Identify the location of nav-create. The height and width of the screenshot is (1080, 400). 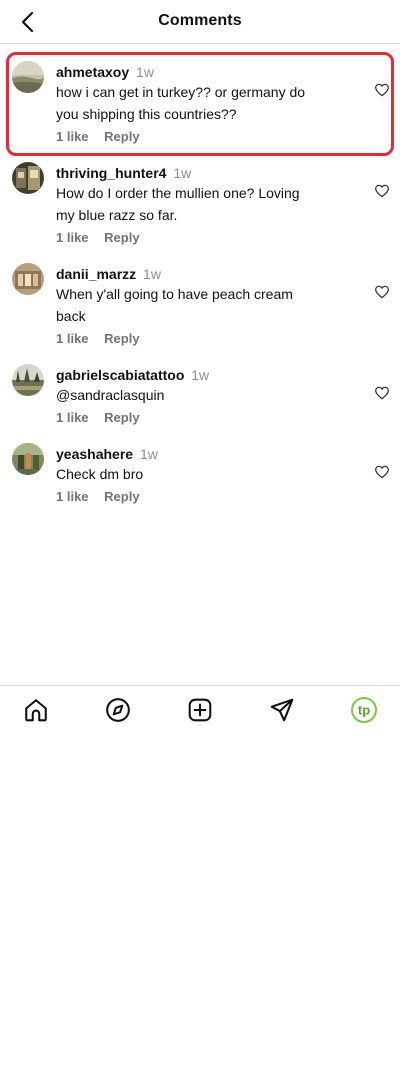
(200, 710).